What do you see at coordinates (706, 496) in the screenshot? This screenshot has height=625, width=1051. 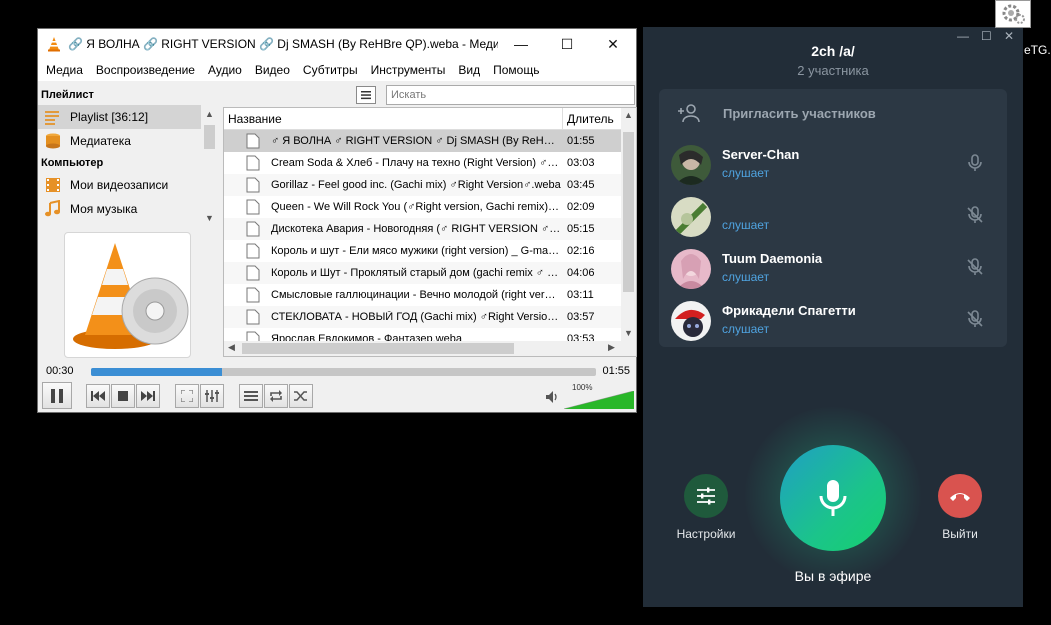 I see `settings-button` at bounding box center [706, 496].